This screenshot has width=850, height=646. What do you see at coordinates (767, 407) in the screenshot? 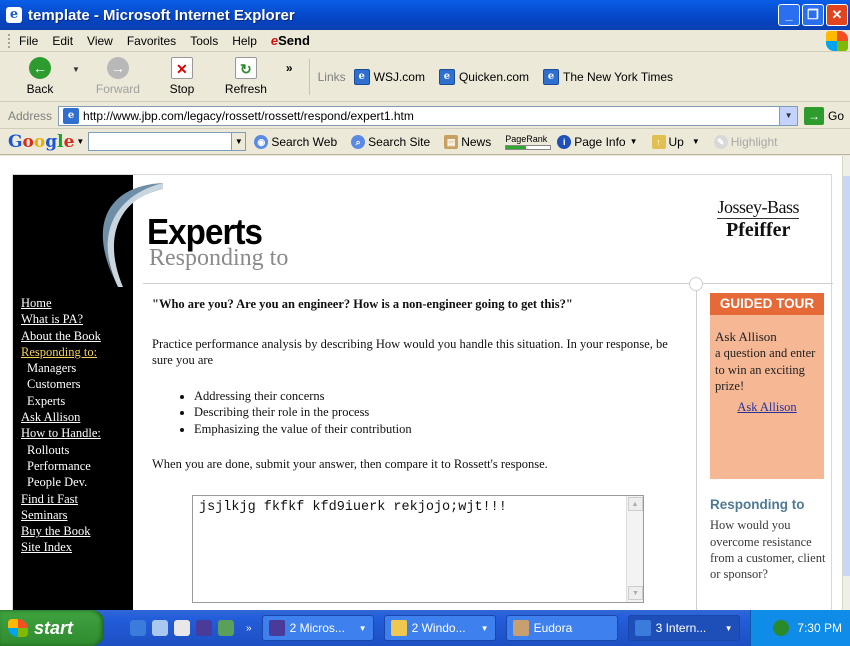
I see `ask-allison-link: Ask Allison` at bounding box center [767, 407].